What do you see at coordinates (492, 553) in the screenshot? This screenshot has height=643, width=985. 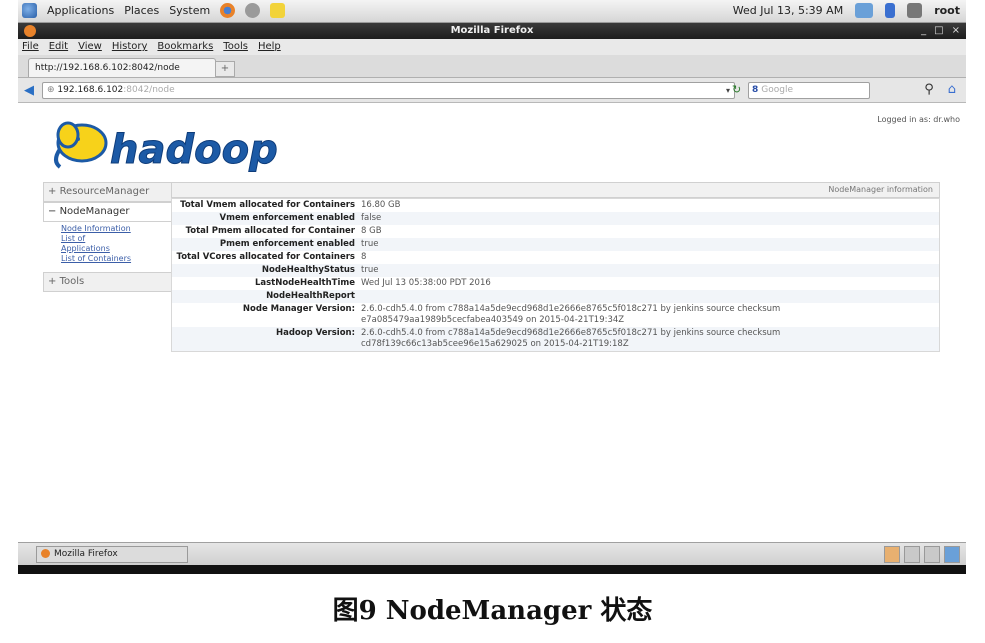 I see `bottom-taskbar: Mozilla Firefox` at bounding box center [492, 553].